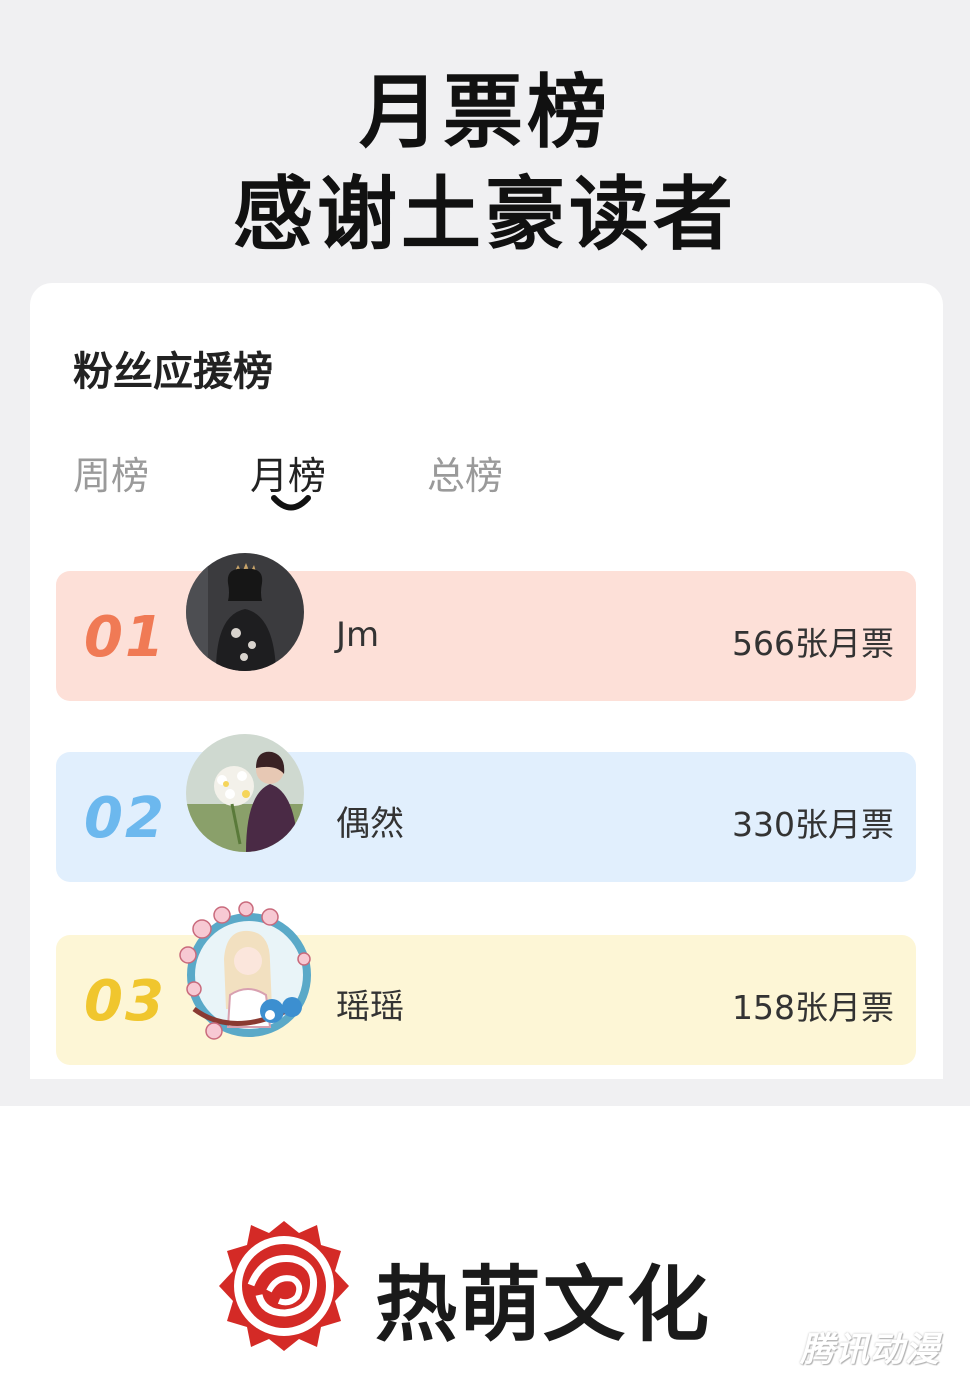  I want to click on tab-total: 总榜, so click(465, 472).